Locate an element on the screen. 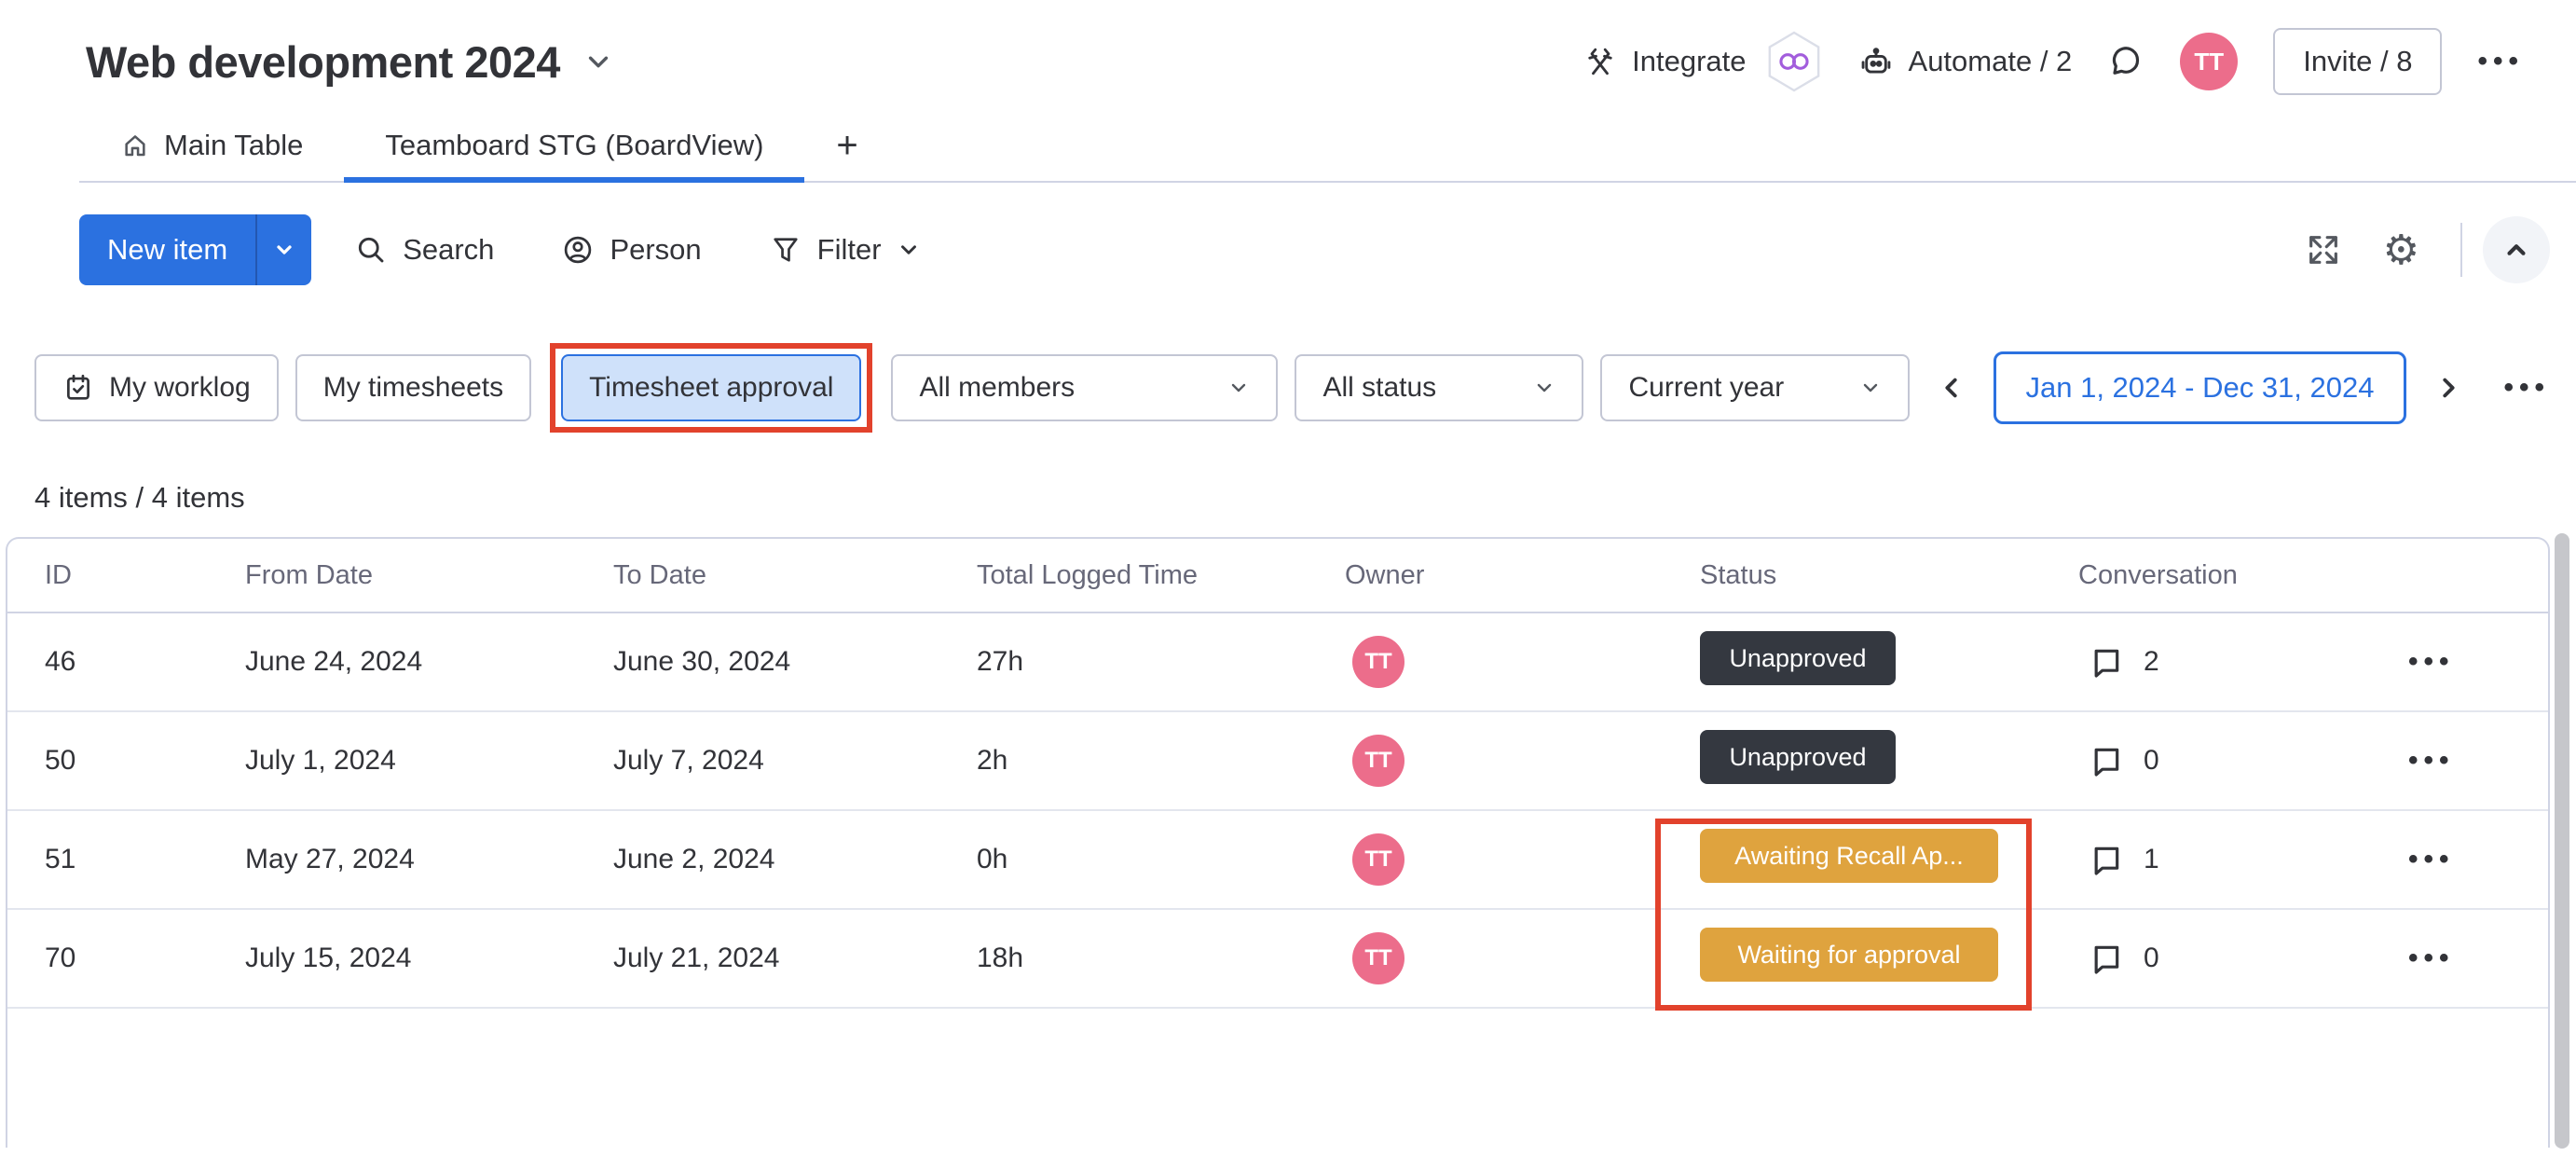  home-icon is located at coordinates (135, 145).